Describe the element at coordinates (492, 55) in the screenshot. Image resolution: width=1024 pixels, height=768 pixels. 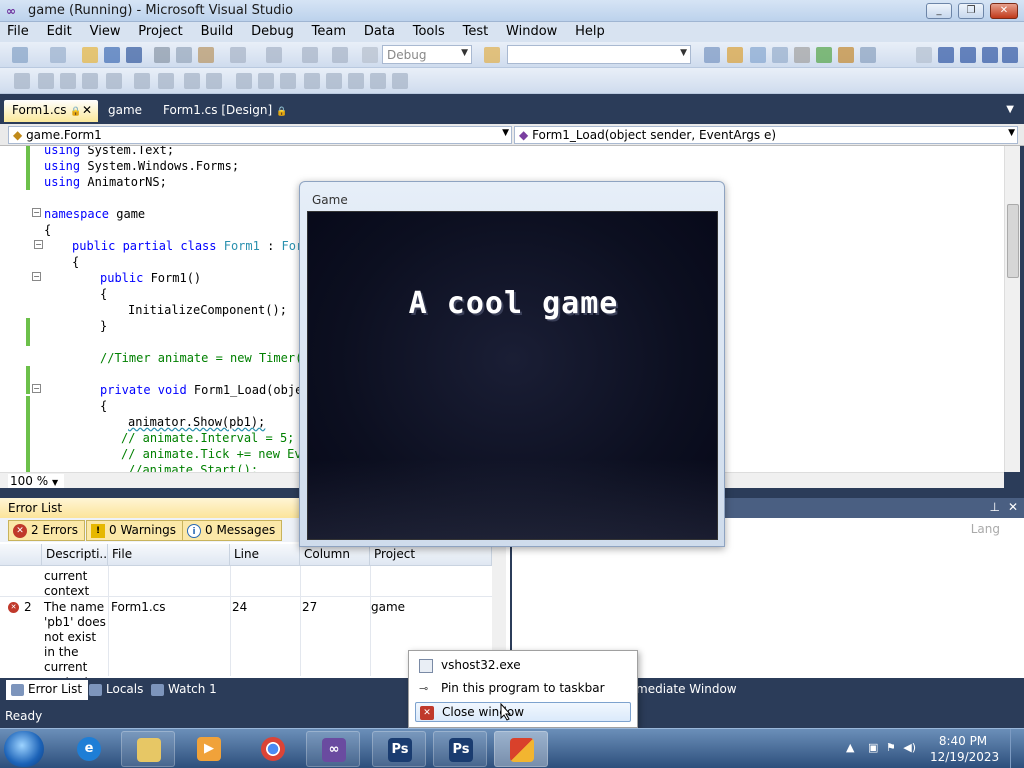
I see `find-in-files-icon` at that location.